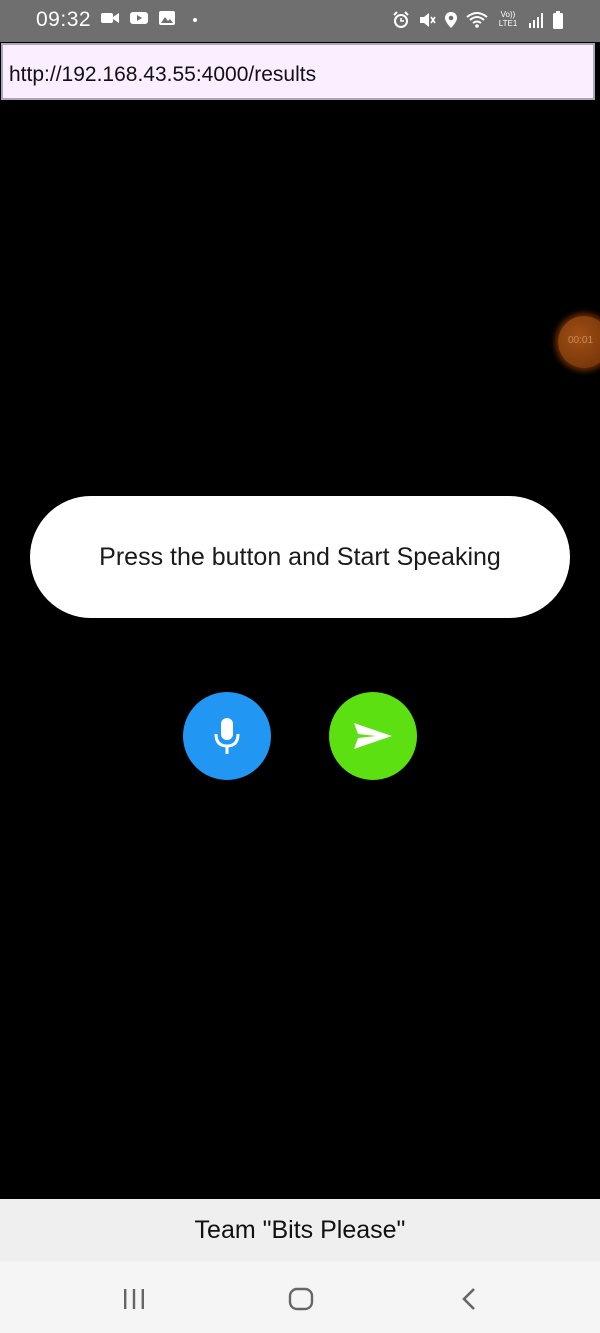  Describe the element at coordinates (167, 18) in the screenshot. I see `gallery-icon` at that location.